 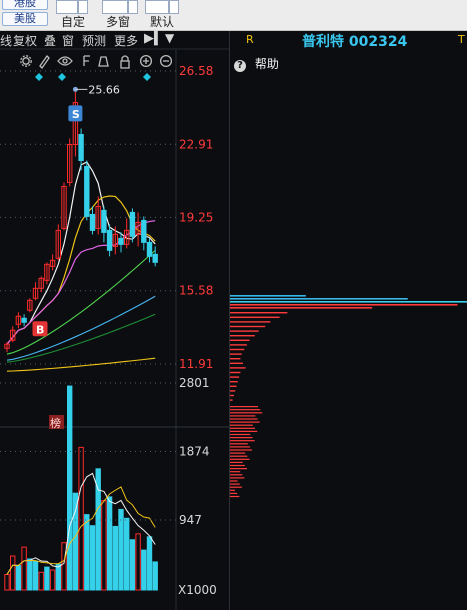 What do you see at coordinates (162, 21) in the screenshot?
I see `default-label: 默认` at bounding box center [162, 21].